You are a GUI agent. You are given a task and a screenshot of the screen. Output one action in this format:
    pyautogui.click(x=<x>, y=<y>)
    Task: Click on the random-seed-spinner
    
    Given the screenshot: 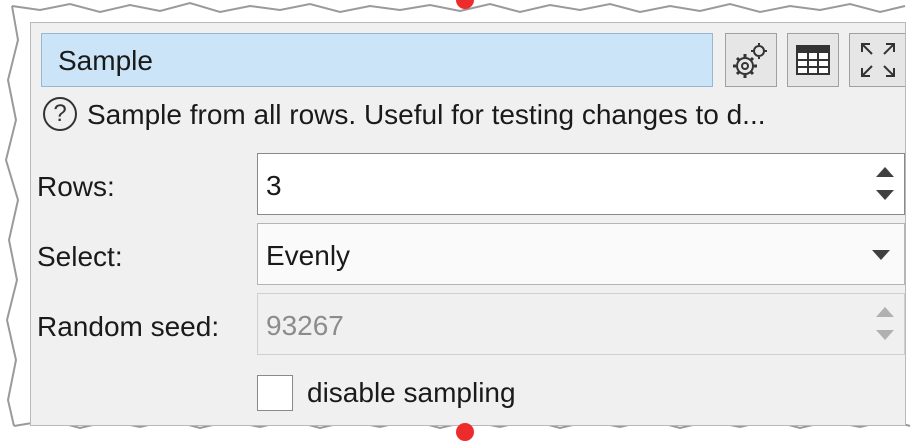 What is the action you would take?
    pyautogui.click(x=886, y=324)
    